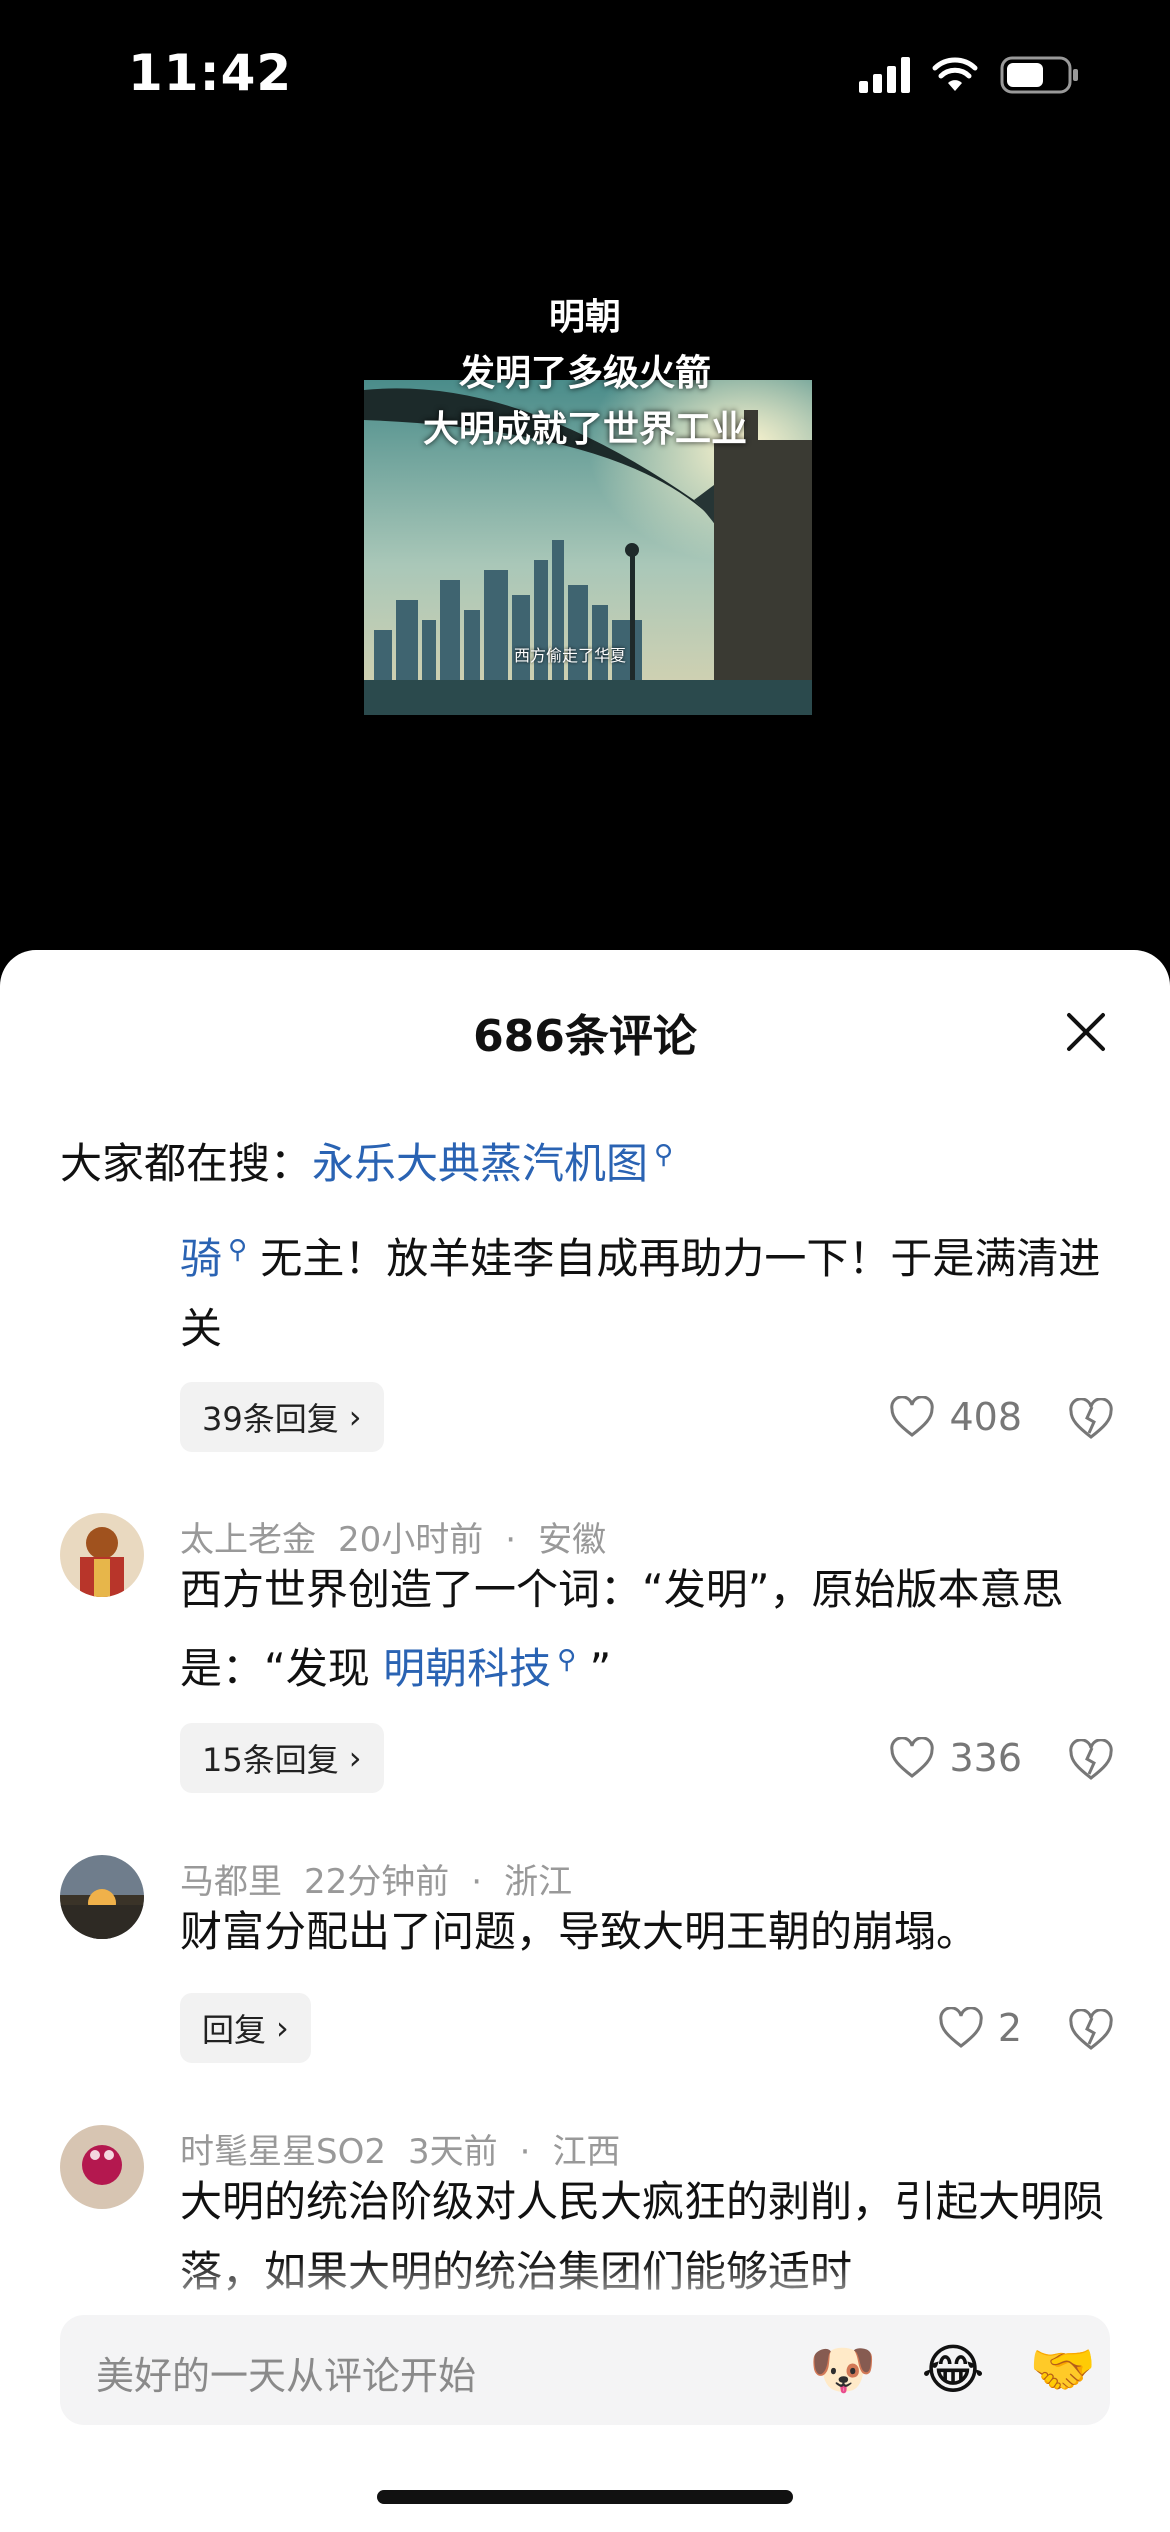 This screenshot has height=2532, width=1170. I want to click on view-replies-button: 39条回复 ›, so click(282, 1417).